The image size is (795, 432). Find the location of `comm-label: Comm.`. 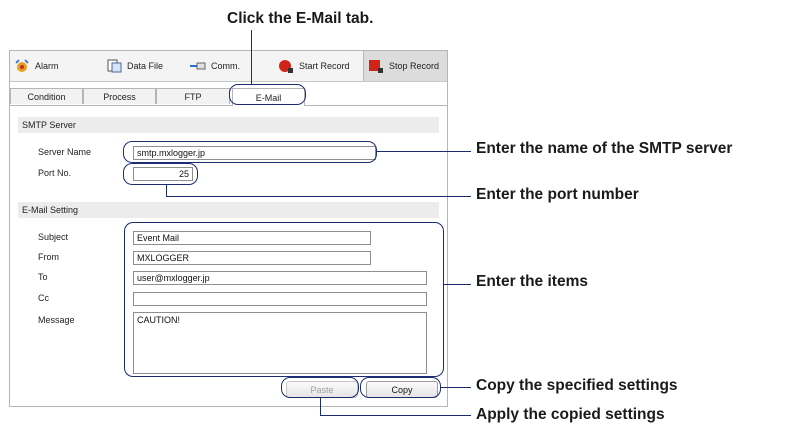

comm-label: Comm. is located at coordinates (225, 66).